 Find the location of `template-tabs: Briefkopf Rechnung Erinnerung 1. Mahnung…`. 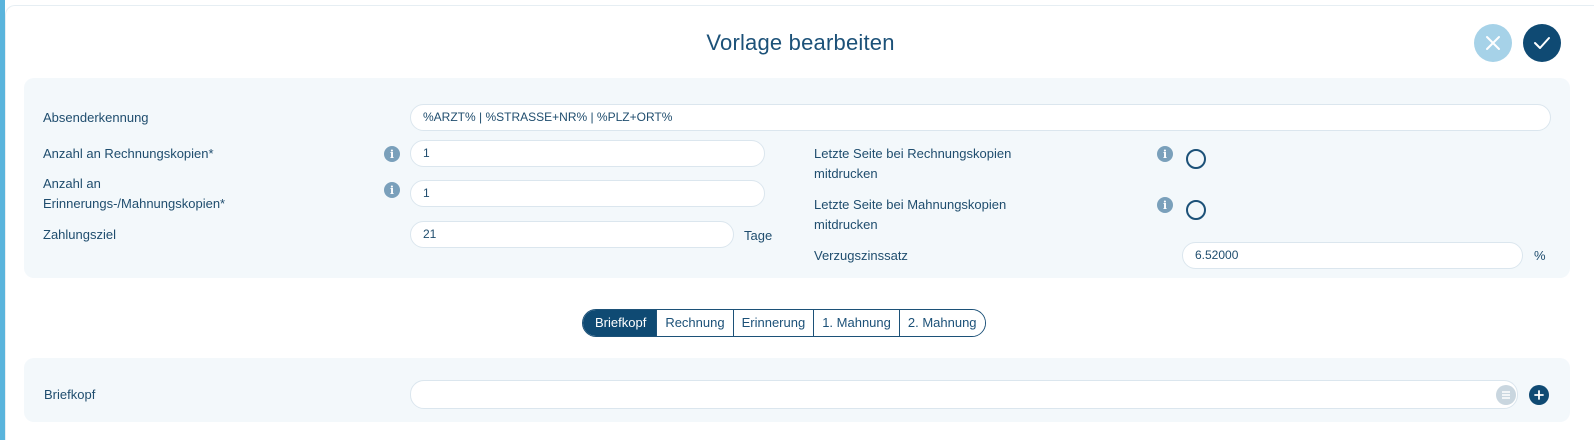

template-tabs: Briefkopf Rechnung Erinnerung 1. Mahnung… is located at coordinates (784, 323).